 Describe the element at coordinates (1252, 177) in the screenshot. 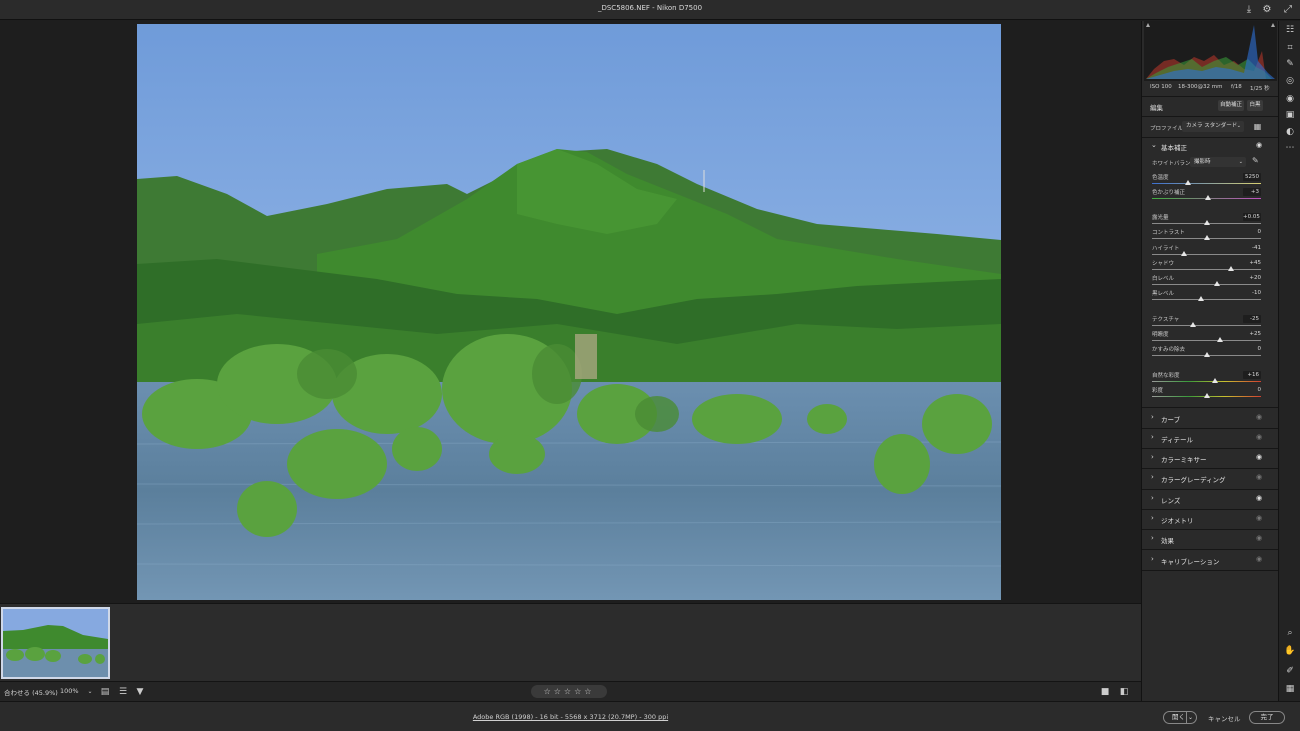

I see `slider-value: 5250` at that location.